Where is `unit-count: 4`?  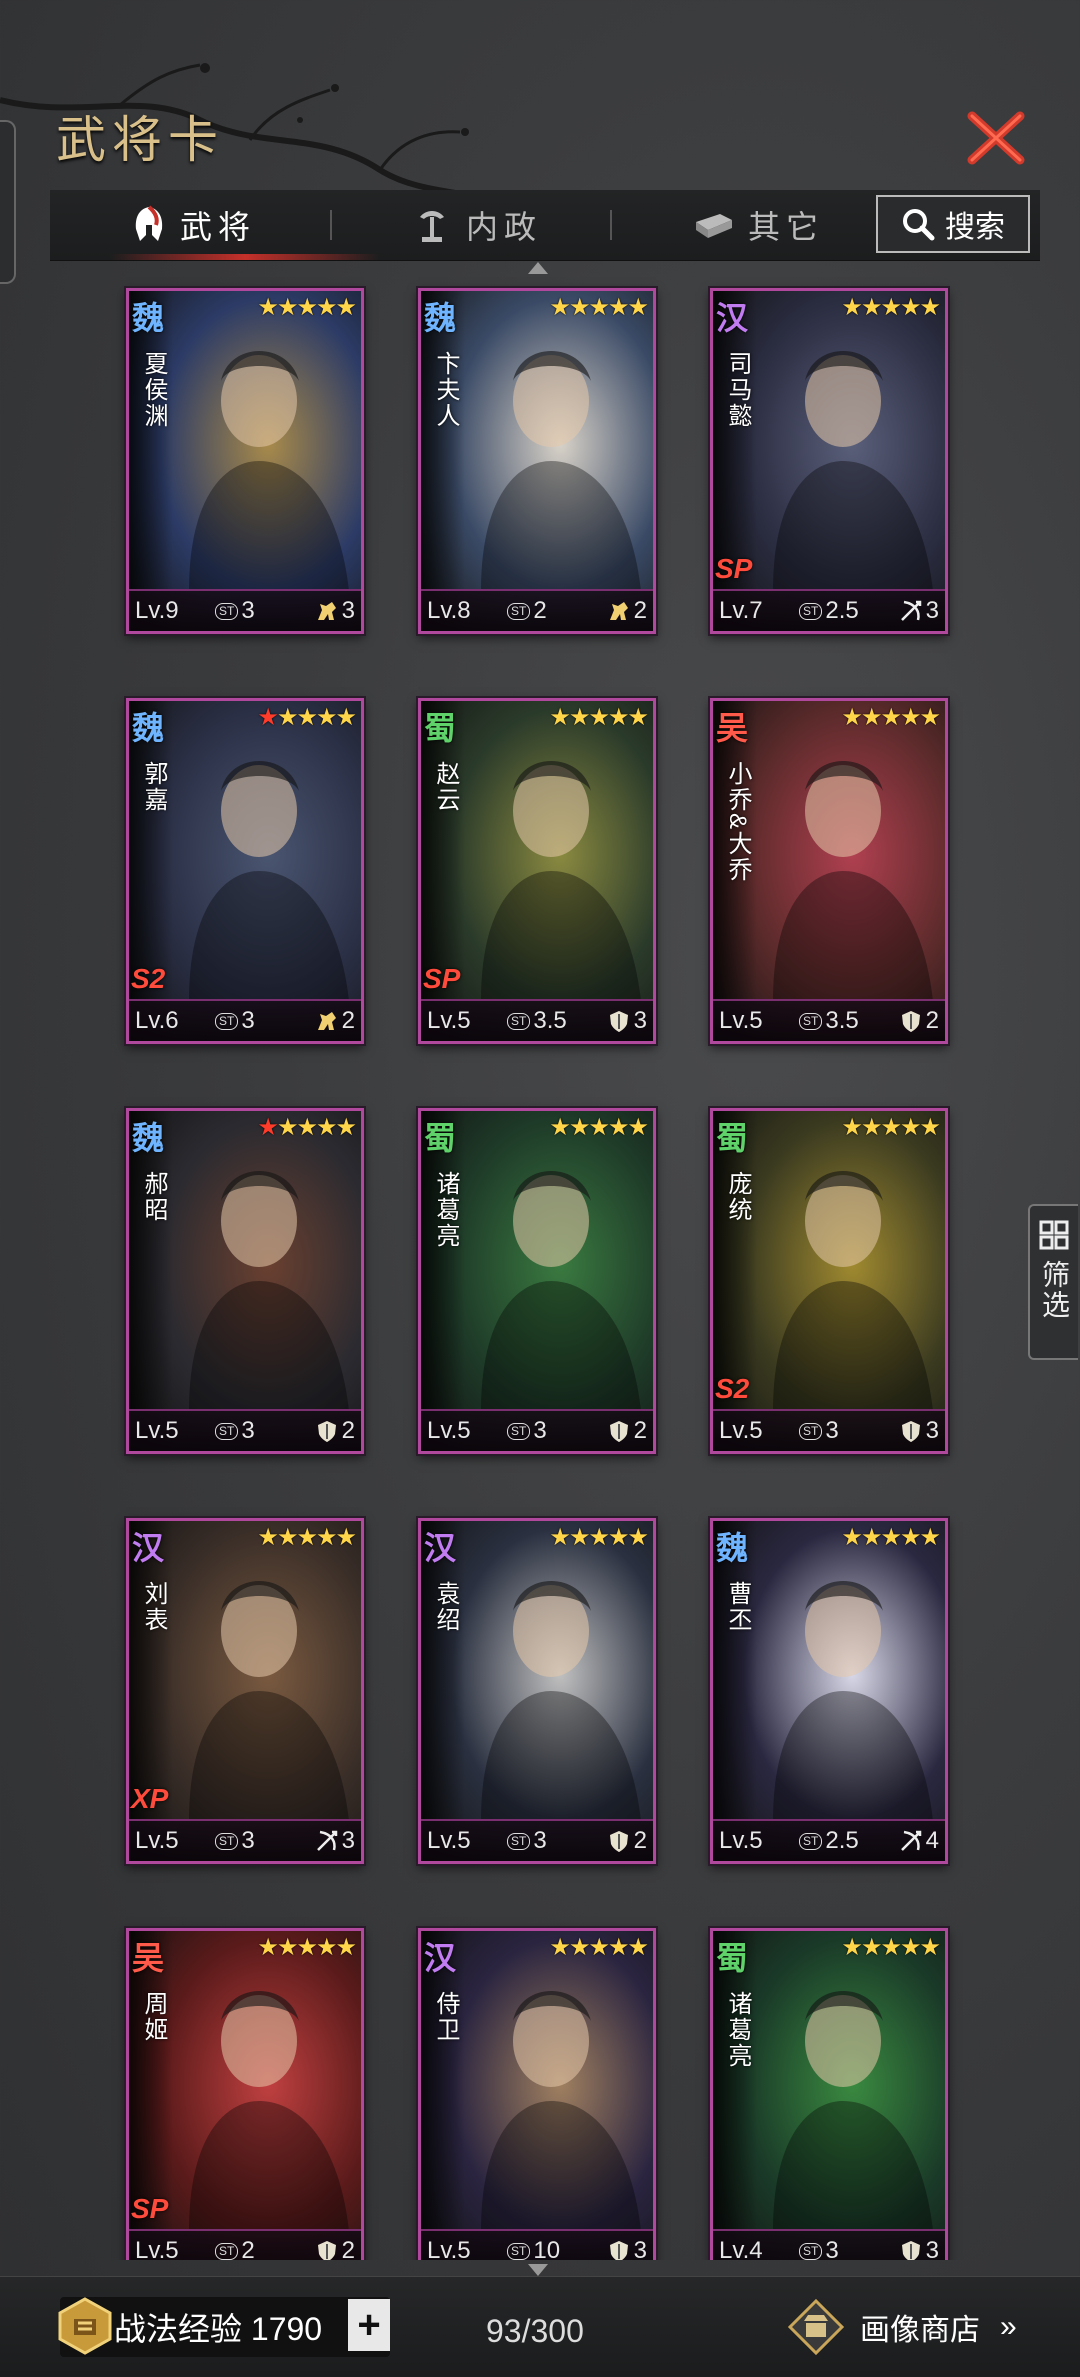 unit-count: 4 is located at coordinates (932, 1840).